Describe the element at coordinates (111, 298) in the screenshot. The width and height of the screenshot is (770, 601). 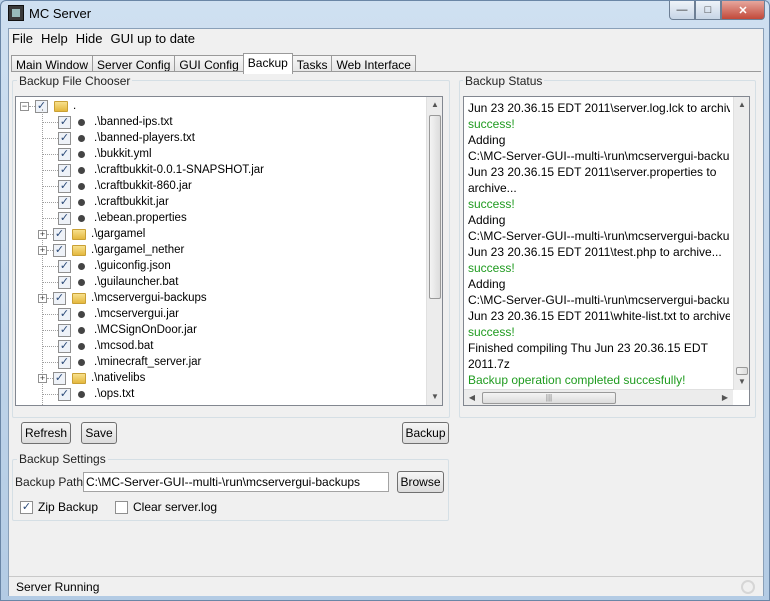
I see `tree-item: + ✓ .\mcservergui-backups` at that location.